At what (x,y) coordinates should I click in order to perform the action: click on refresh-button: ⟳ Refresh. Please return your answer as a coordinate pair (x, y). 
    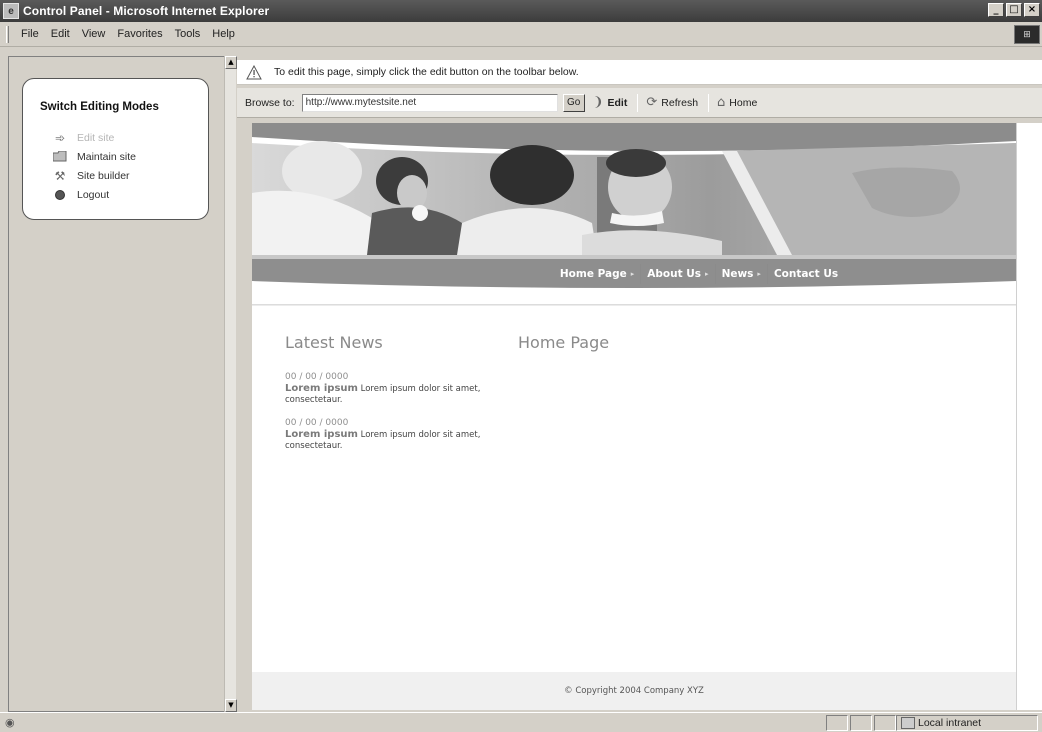
    Looking at the image, I should click on (672, 102).